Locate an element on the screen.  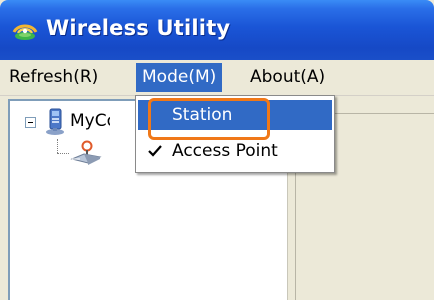
tree-connector-vertical is located at coordinates (58, 146).